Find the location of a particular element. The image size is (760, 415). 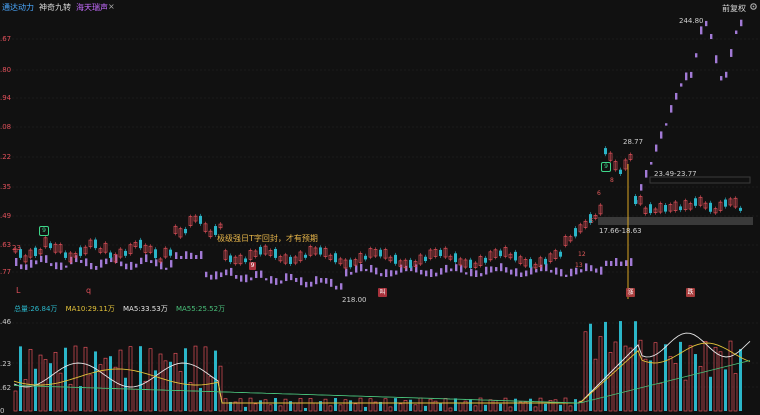

price-tick: .35 is located at coordinates (6, 187).